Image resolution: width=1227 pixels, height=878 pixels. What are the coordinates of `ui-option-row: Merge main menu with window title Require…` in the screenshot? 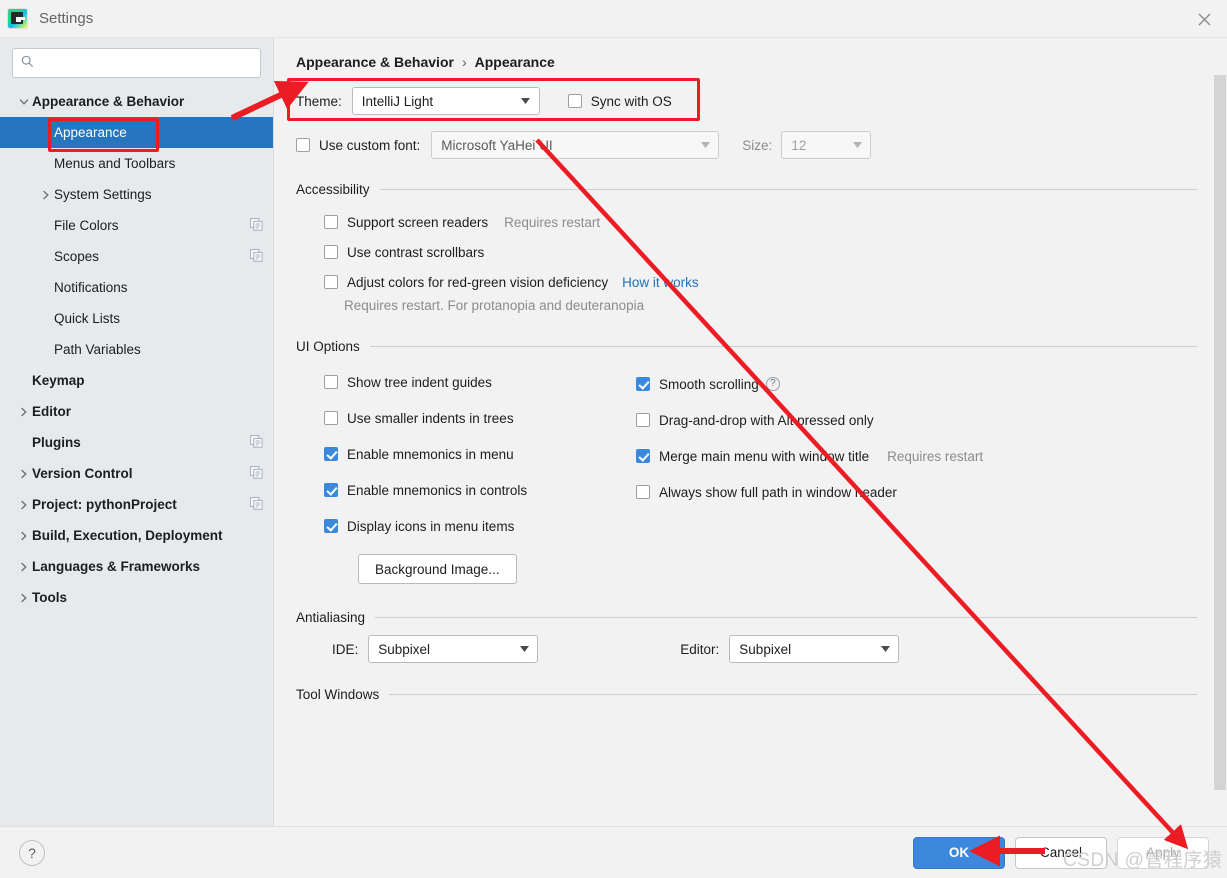 It's located at (916, 456).